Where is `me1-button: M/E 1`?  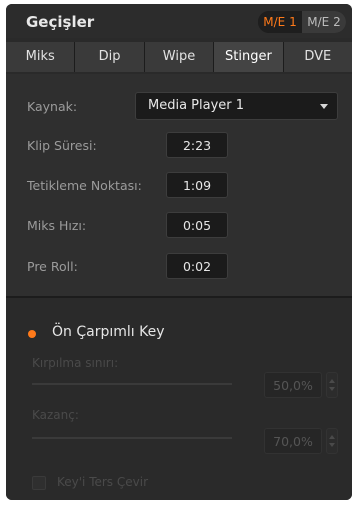
me1-button: M/E 1 is located at coordinates (280, 22).